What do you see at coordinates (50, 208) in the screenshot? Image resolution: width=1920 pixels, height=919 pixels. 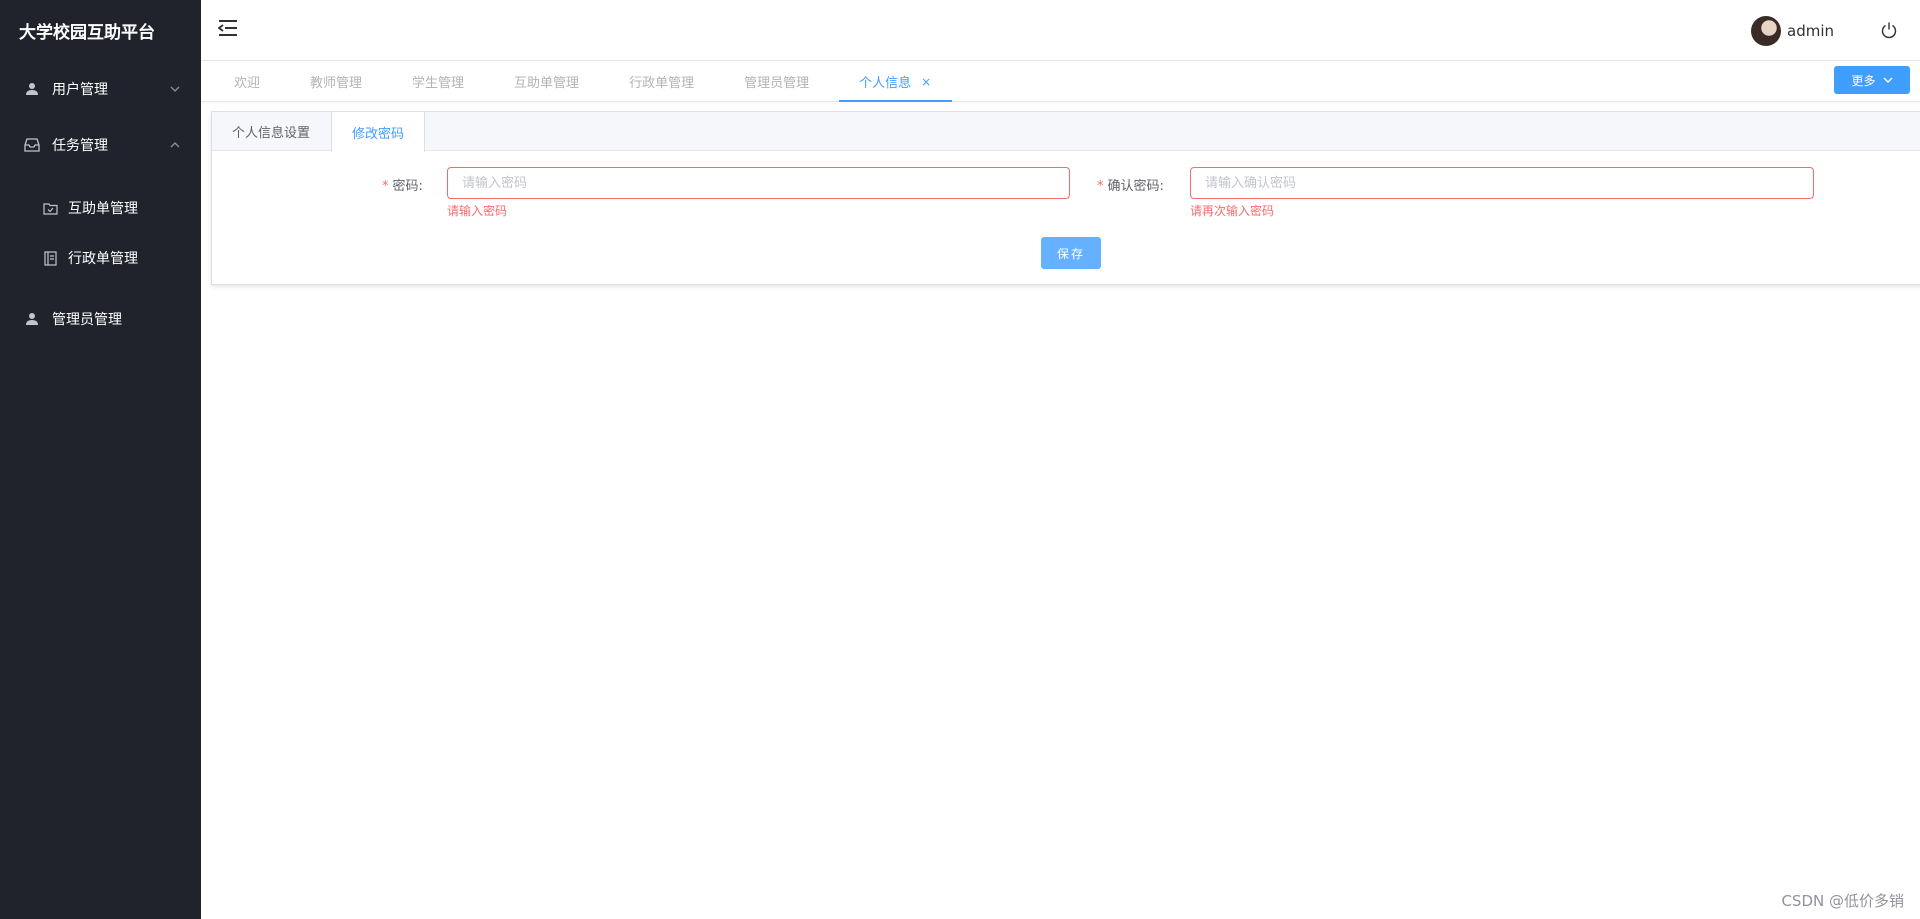 I see `folder-check-icon` at bounding box center [50, 208].